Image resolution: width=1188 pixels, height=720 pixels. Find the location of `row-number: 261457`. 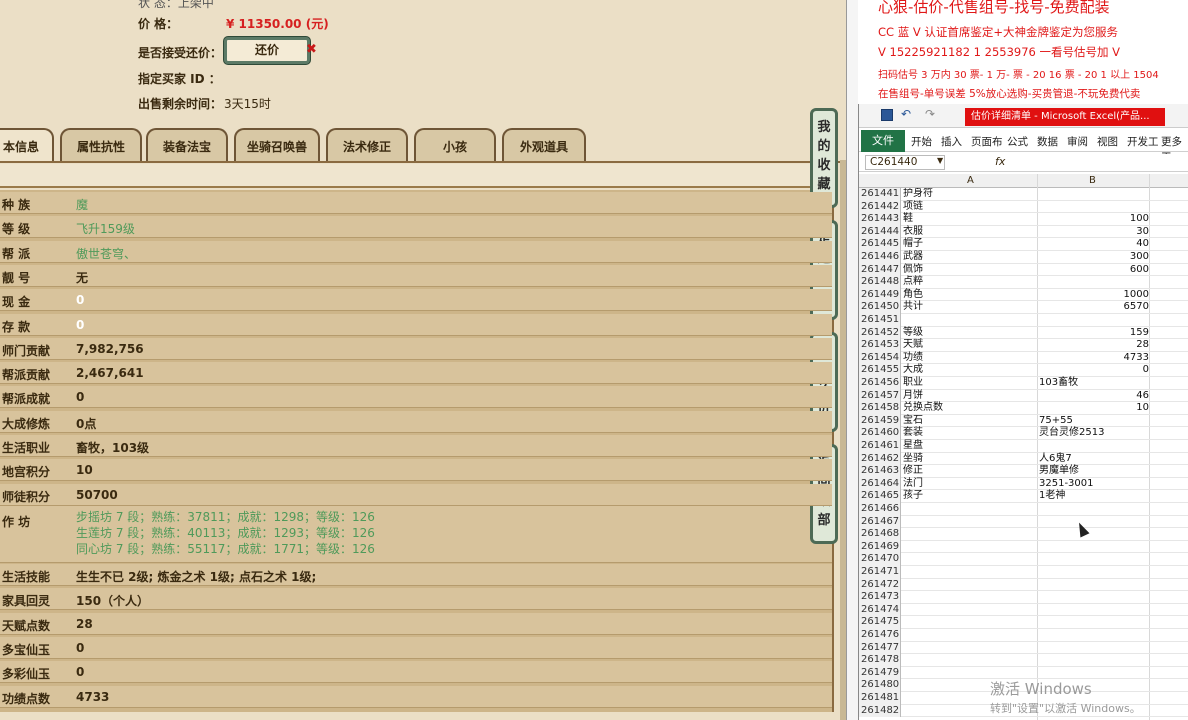

row-number: 261457 is located at coordinates (880, 396).